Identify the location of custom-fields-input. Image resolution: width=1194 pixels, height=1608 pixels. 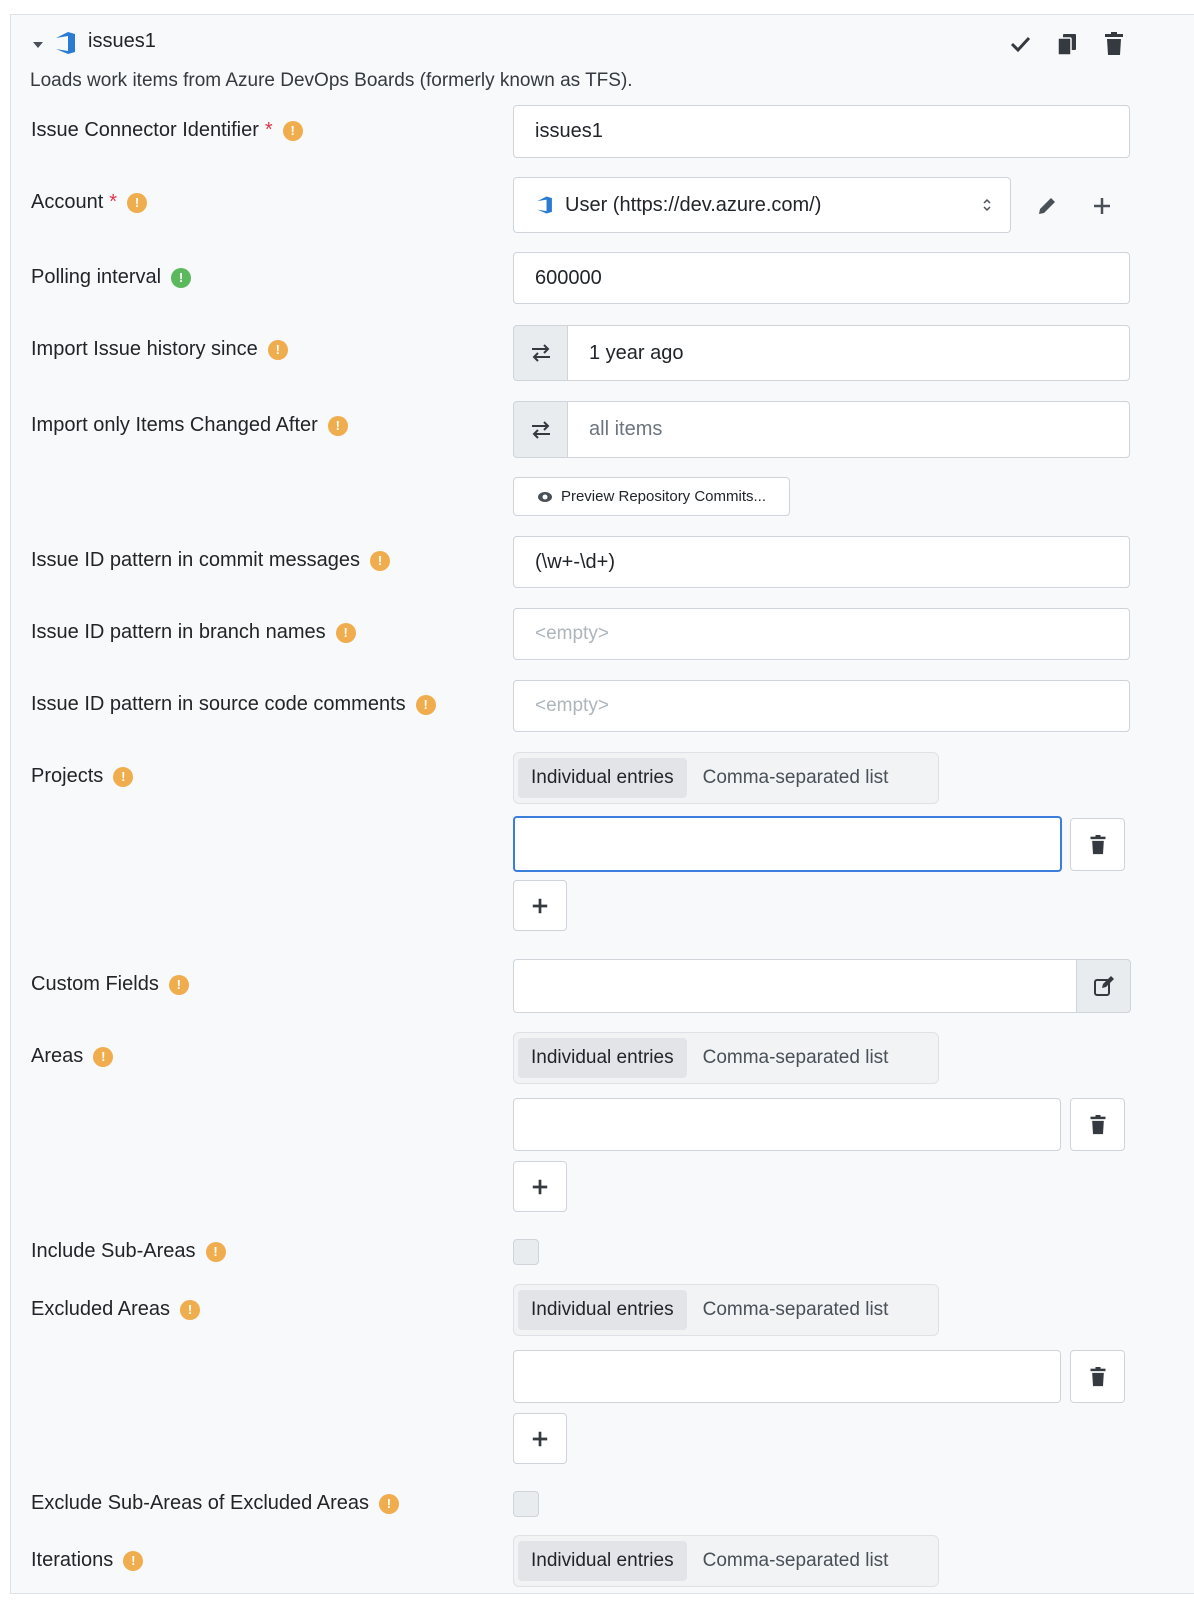
(795, 986).